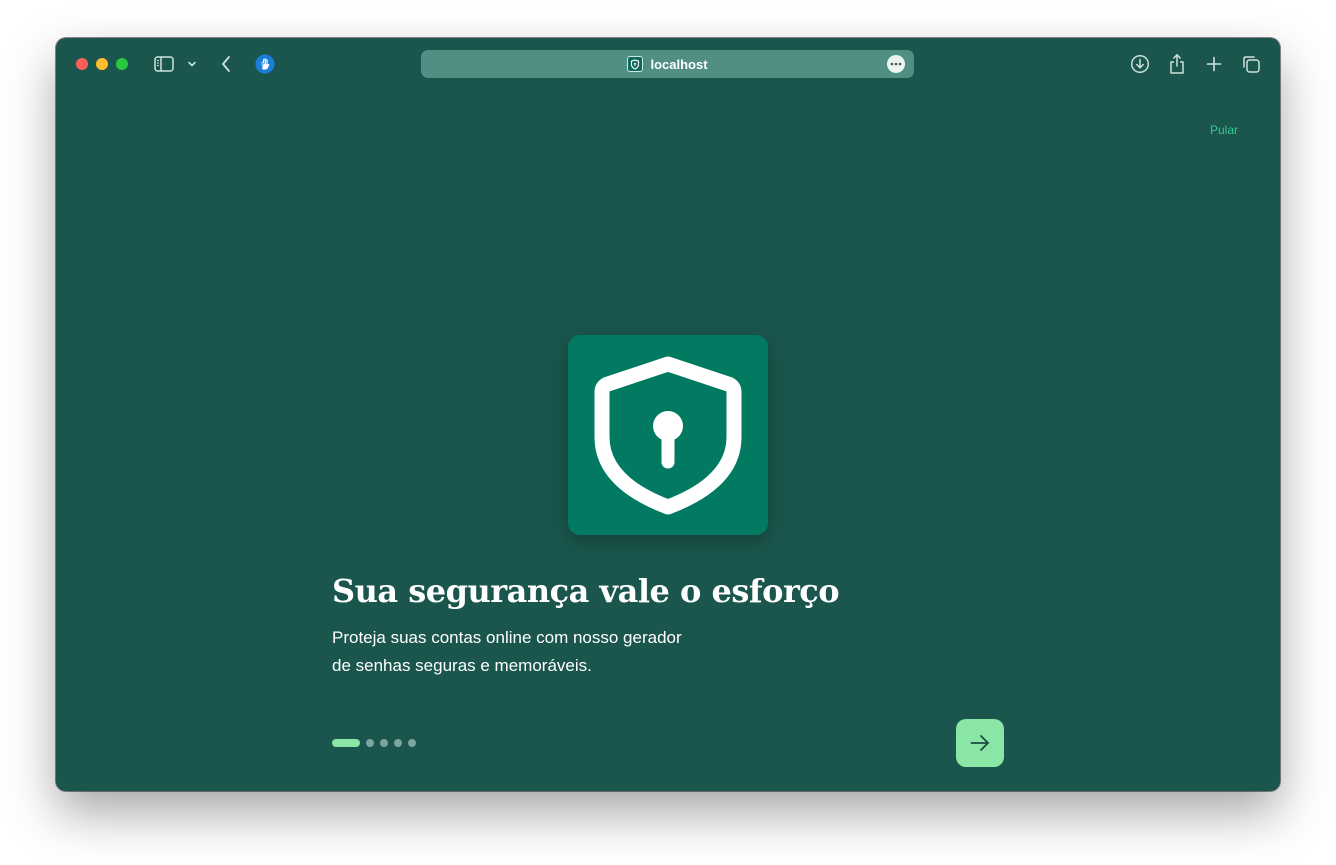  Describe the element at coordinates (164, 64) in the screenshot. I see `sidebar-icon` at that location.